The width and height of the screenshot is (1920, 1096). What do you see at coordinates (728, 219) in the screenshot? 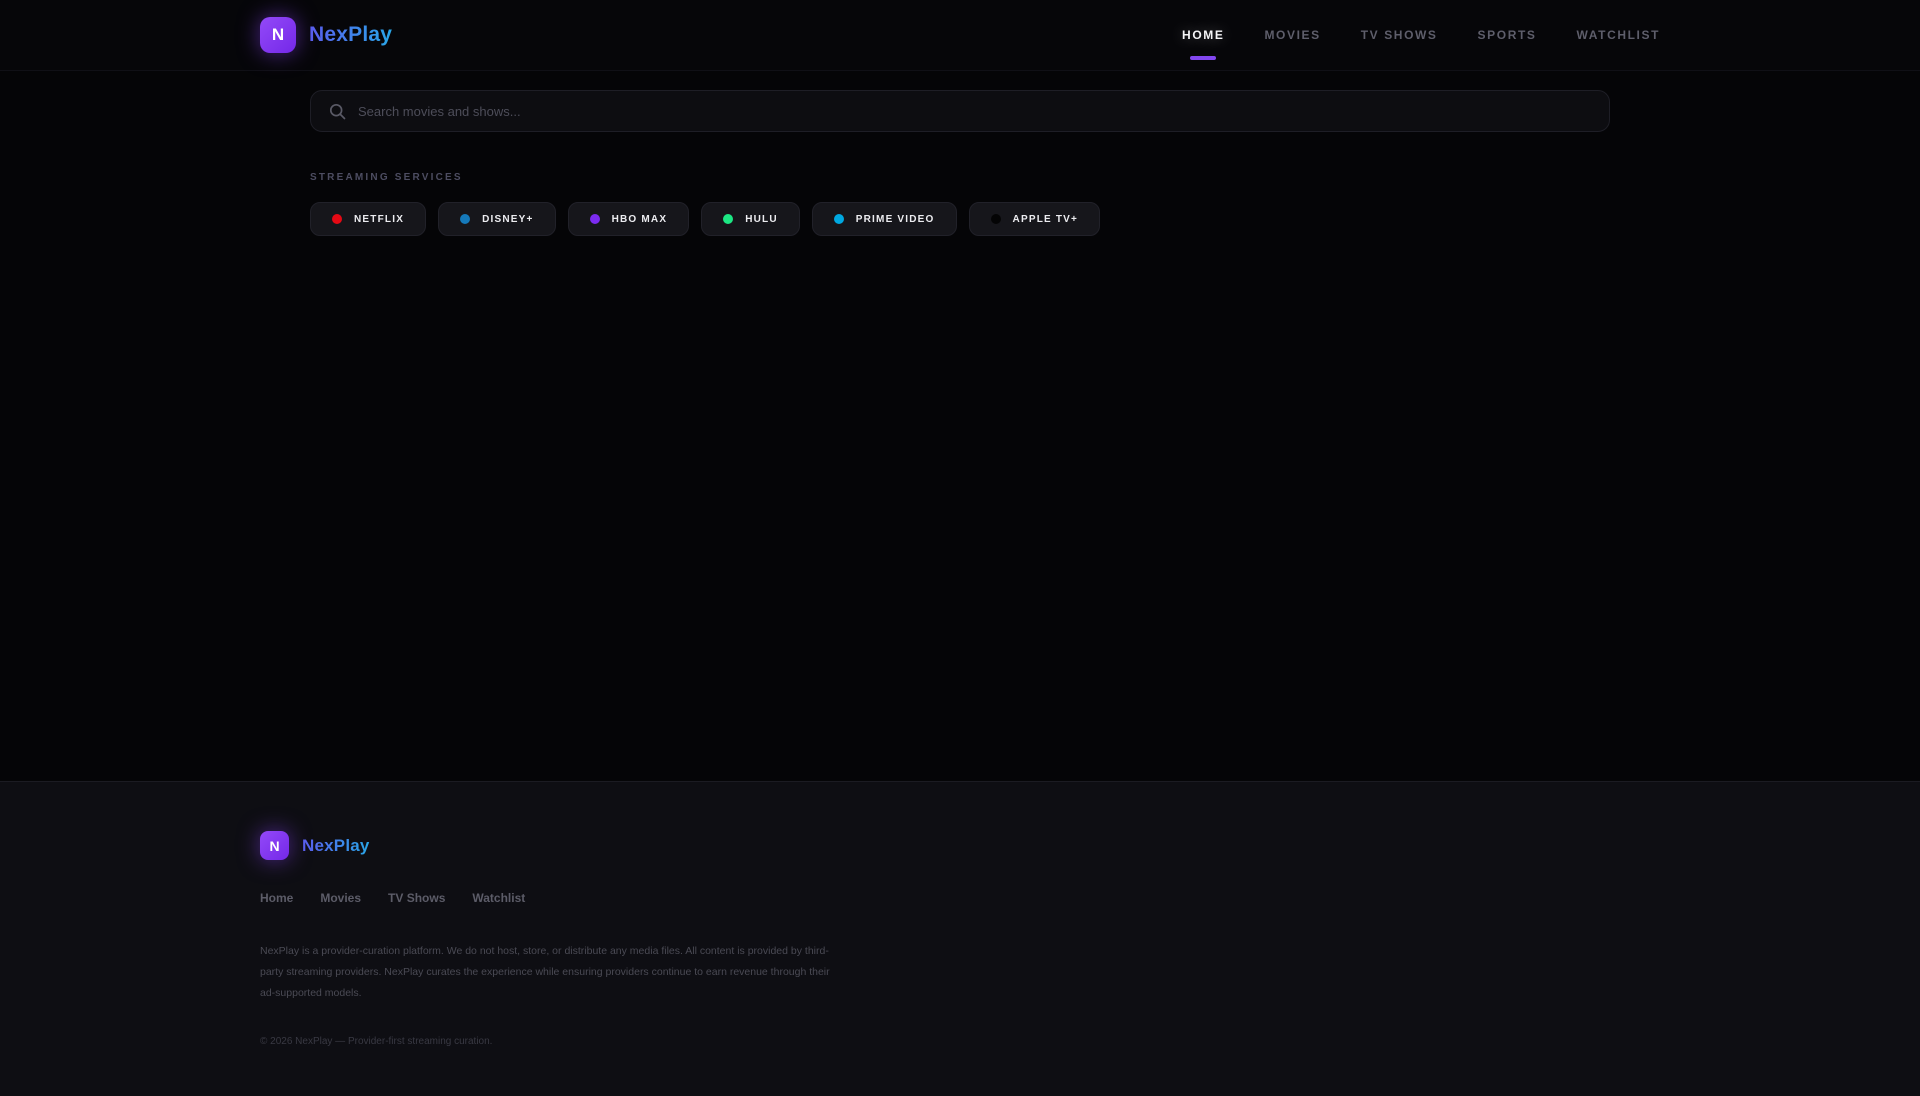
I see `hulu-dot-icon` at bounding box center [728, 219].